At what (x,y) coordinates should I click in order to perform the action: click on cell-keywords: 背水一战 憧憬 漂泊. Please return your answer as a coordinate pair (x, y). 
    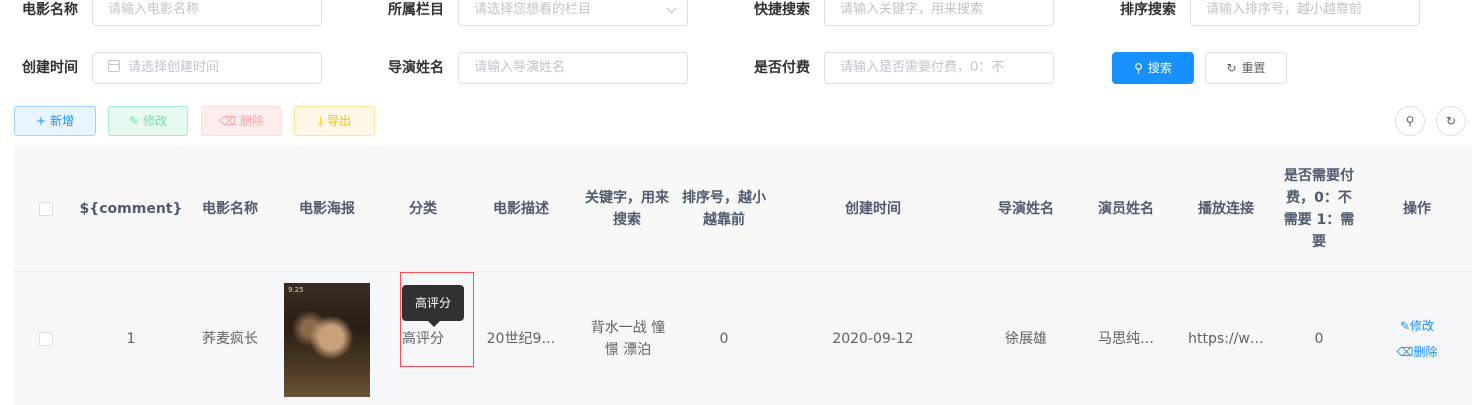
    Looking at the image, I should click on (628, 338).